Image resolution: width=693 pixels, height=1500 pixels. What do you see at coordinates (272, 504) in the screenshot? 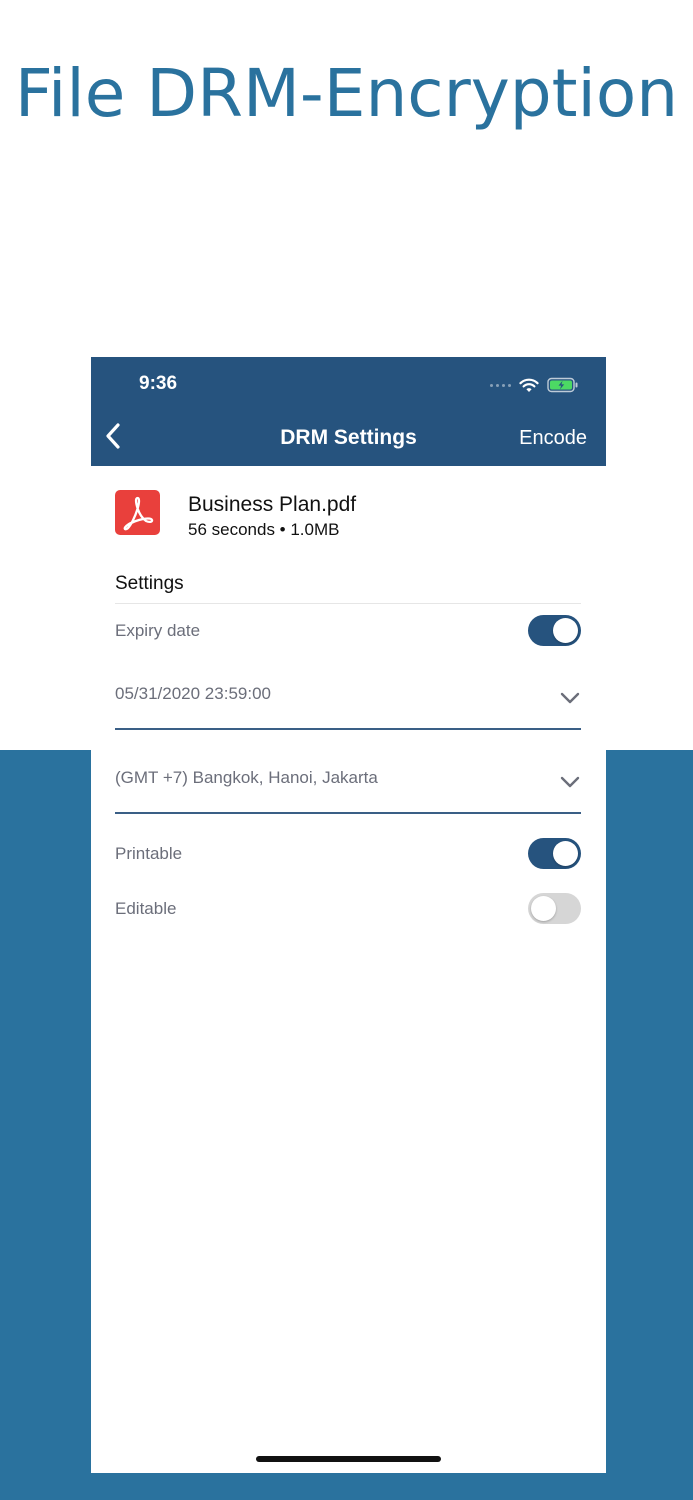
I see `file-name: Business Plan.pdf` at bounding box center [272, 504].